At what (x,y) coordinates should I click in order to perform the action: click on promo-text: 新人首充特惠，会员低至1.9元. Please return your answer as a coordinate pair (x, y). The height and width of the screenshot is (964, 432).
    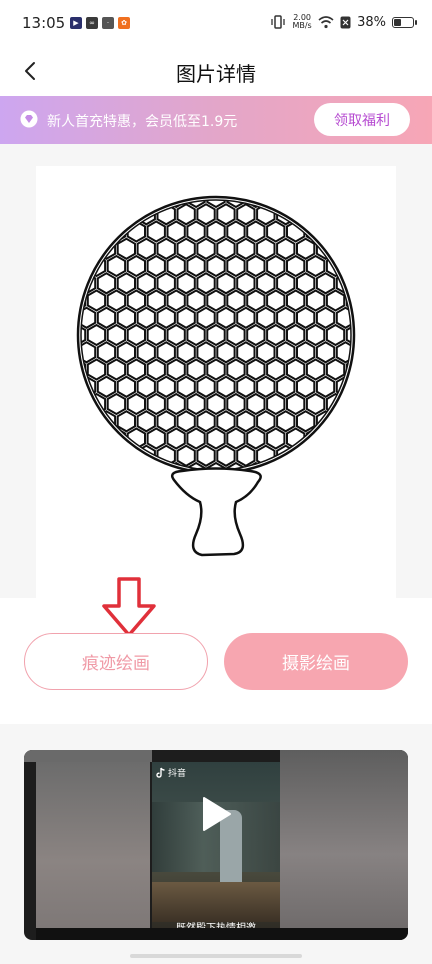
    Looking at the image, I should click on (142, 122).